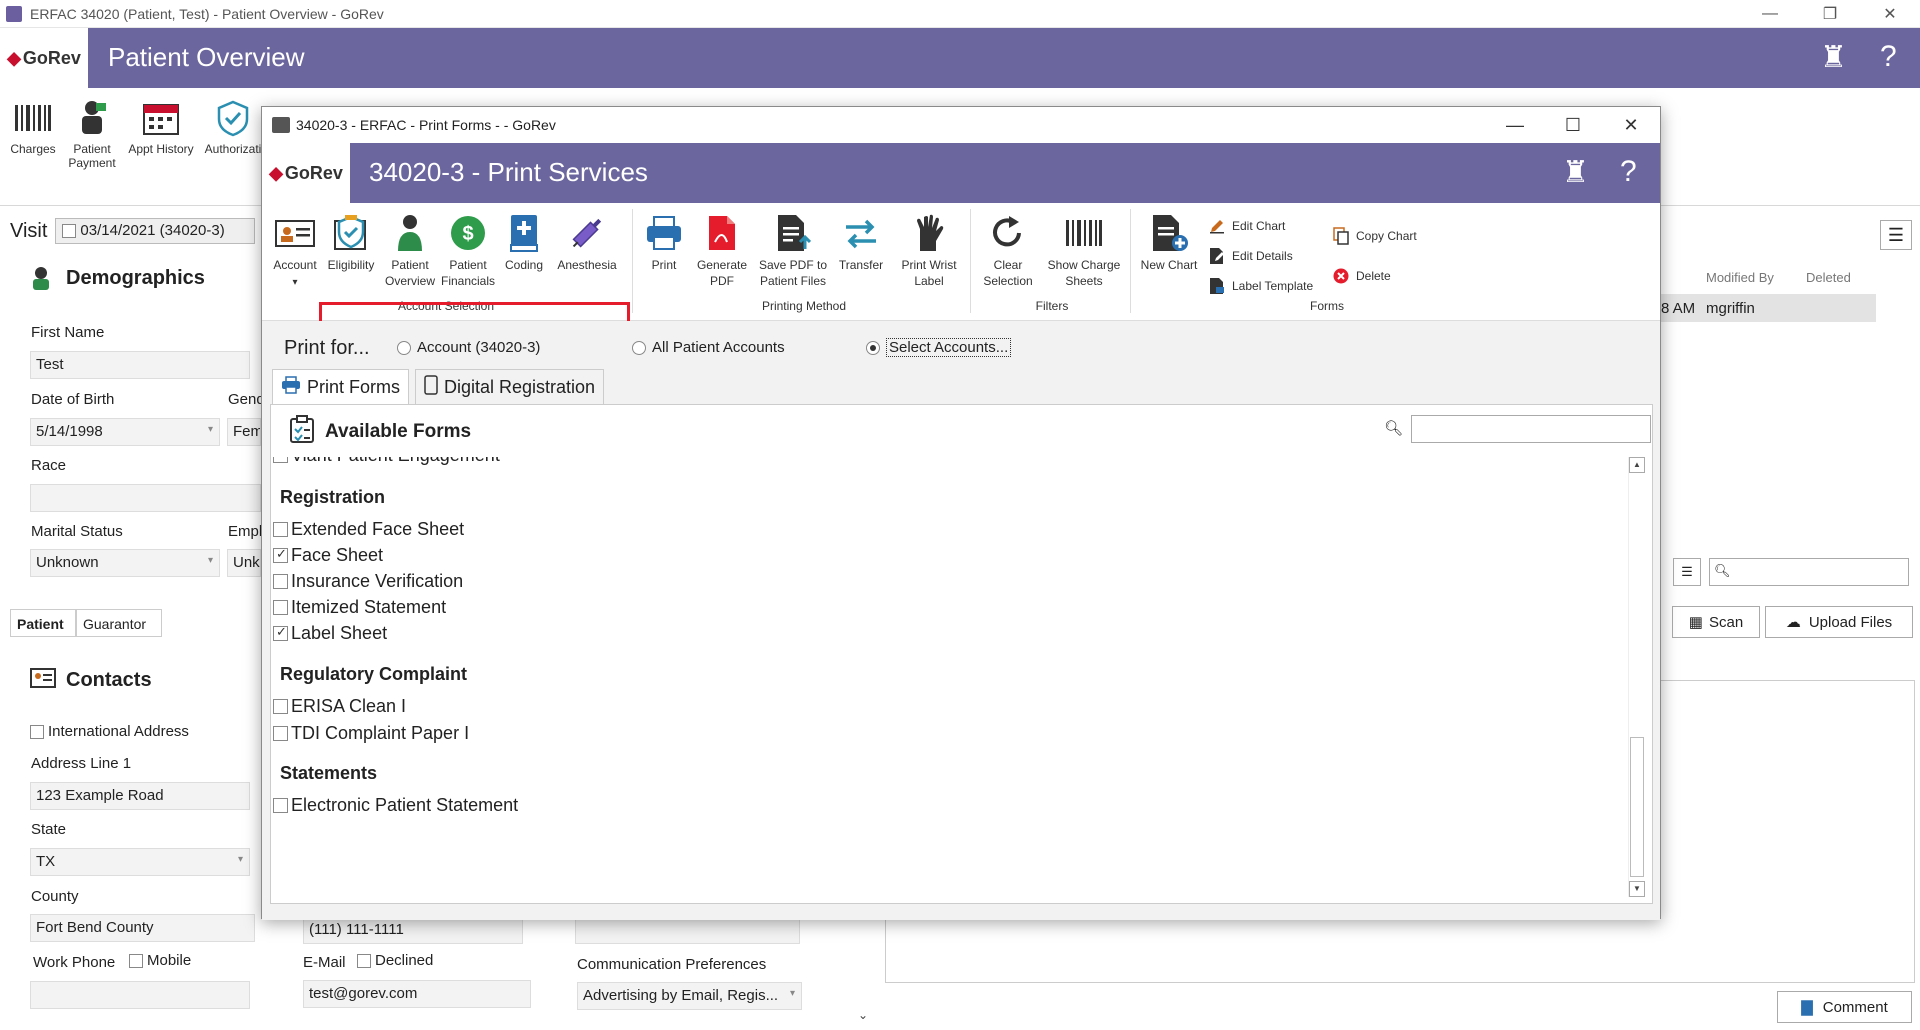 The height and width of the screenshot is (1030, 1920). What do you see at coordinates (1515, 125) in the screenshot?
I see `dialog-minimize-icon: —` at bounding box center [1515, 125].